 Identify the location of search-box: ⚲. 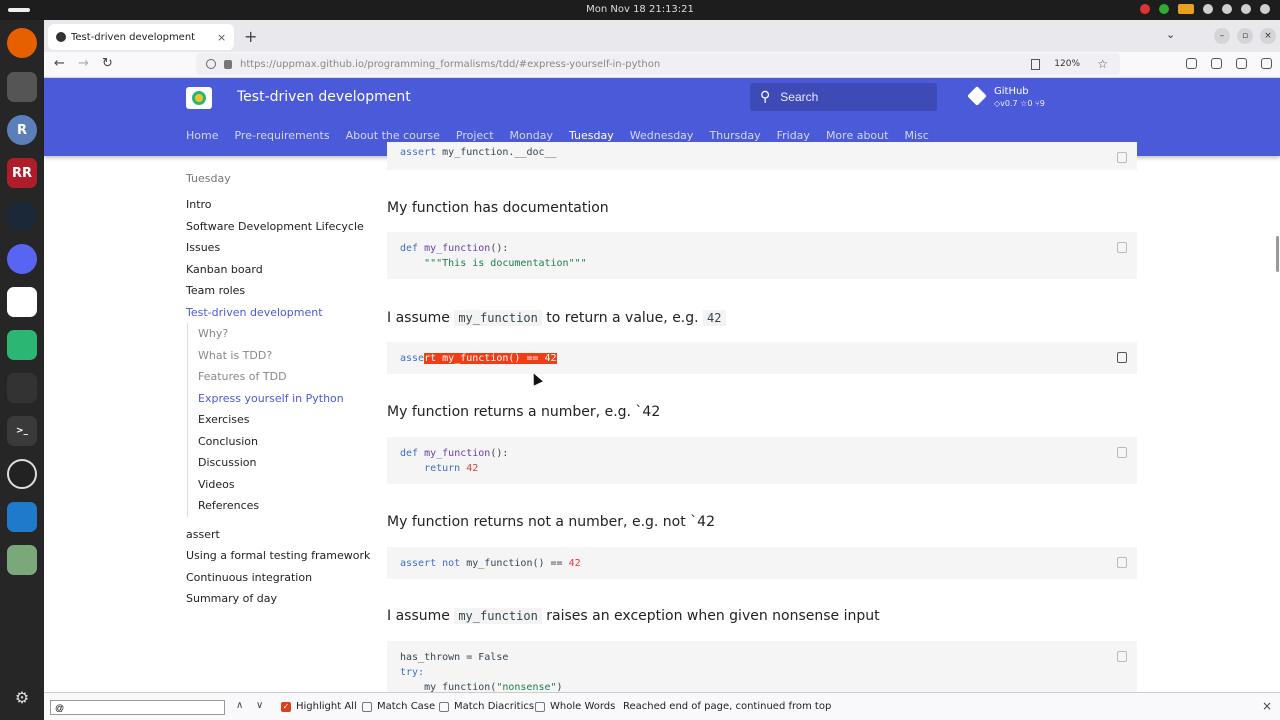
(843, 97).